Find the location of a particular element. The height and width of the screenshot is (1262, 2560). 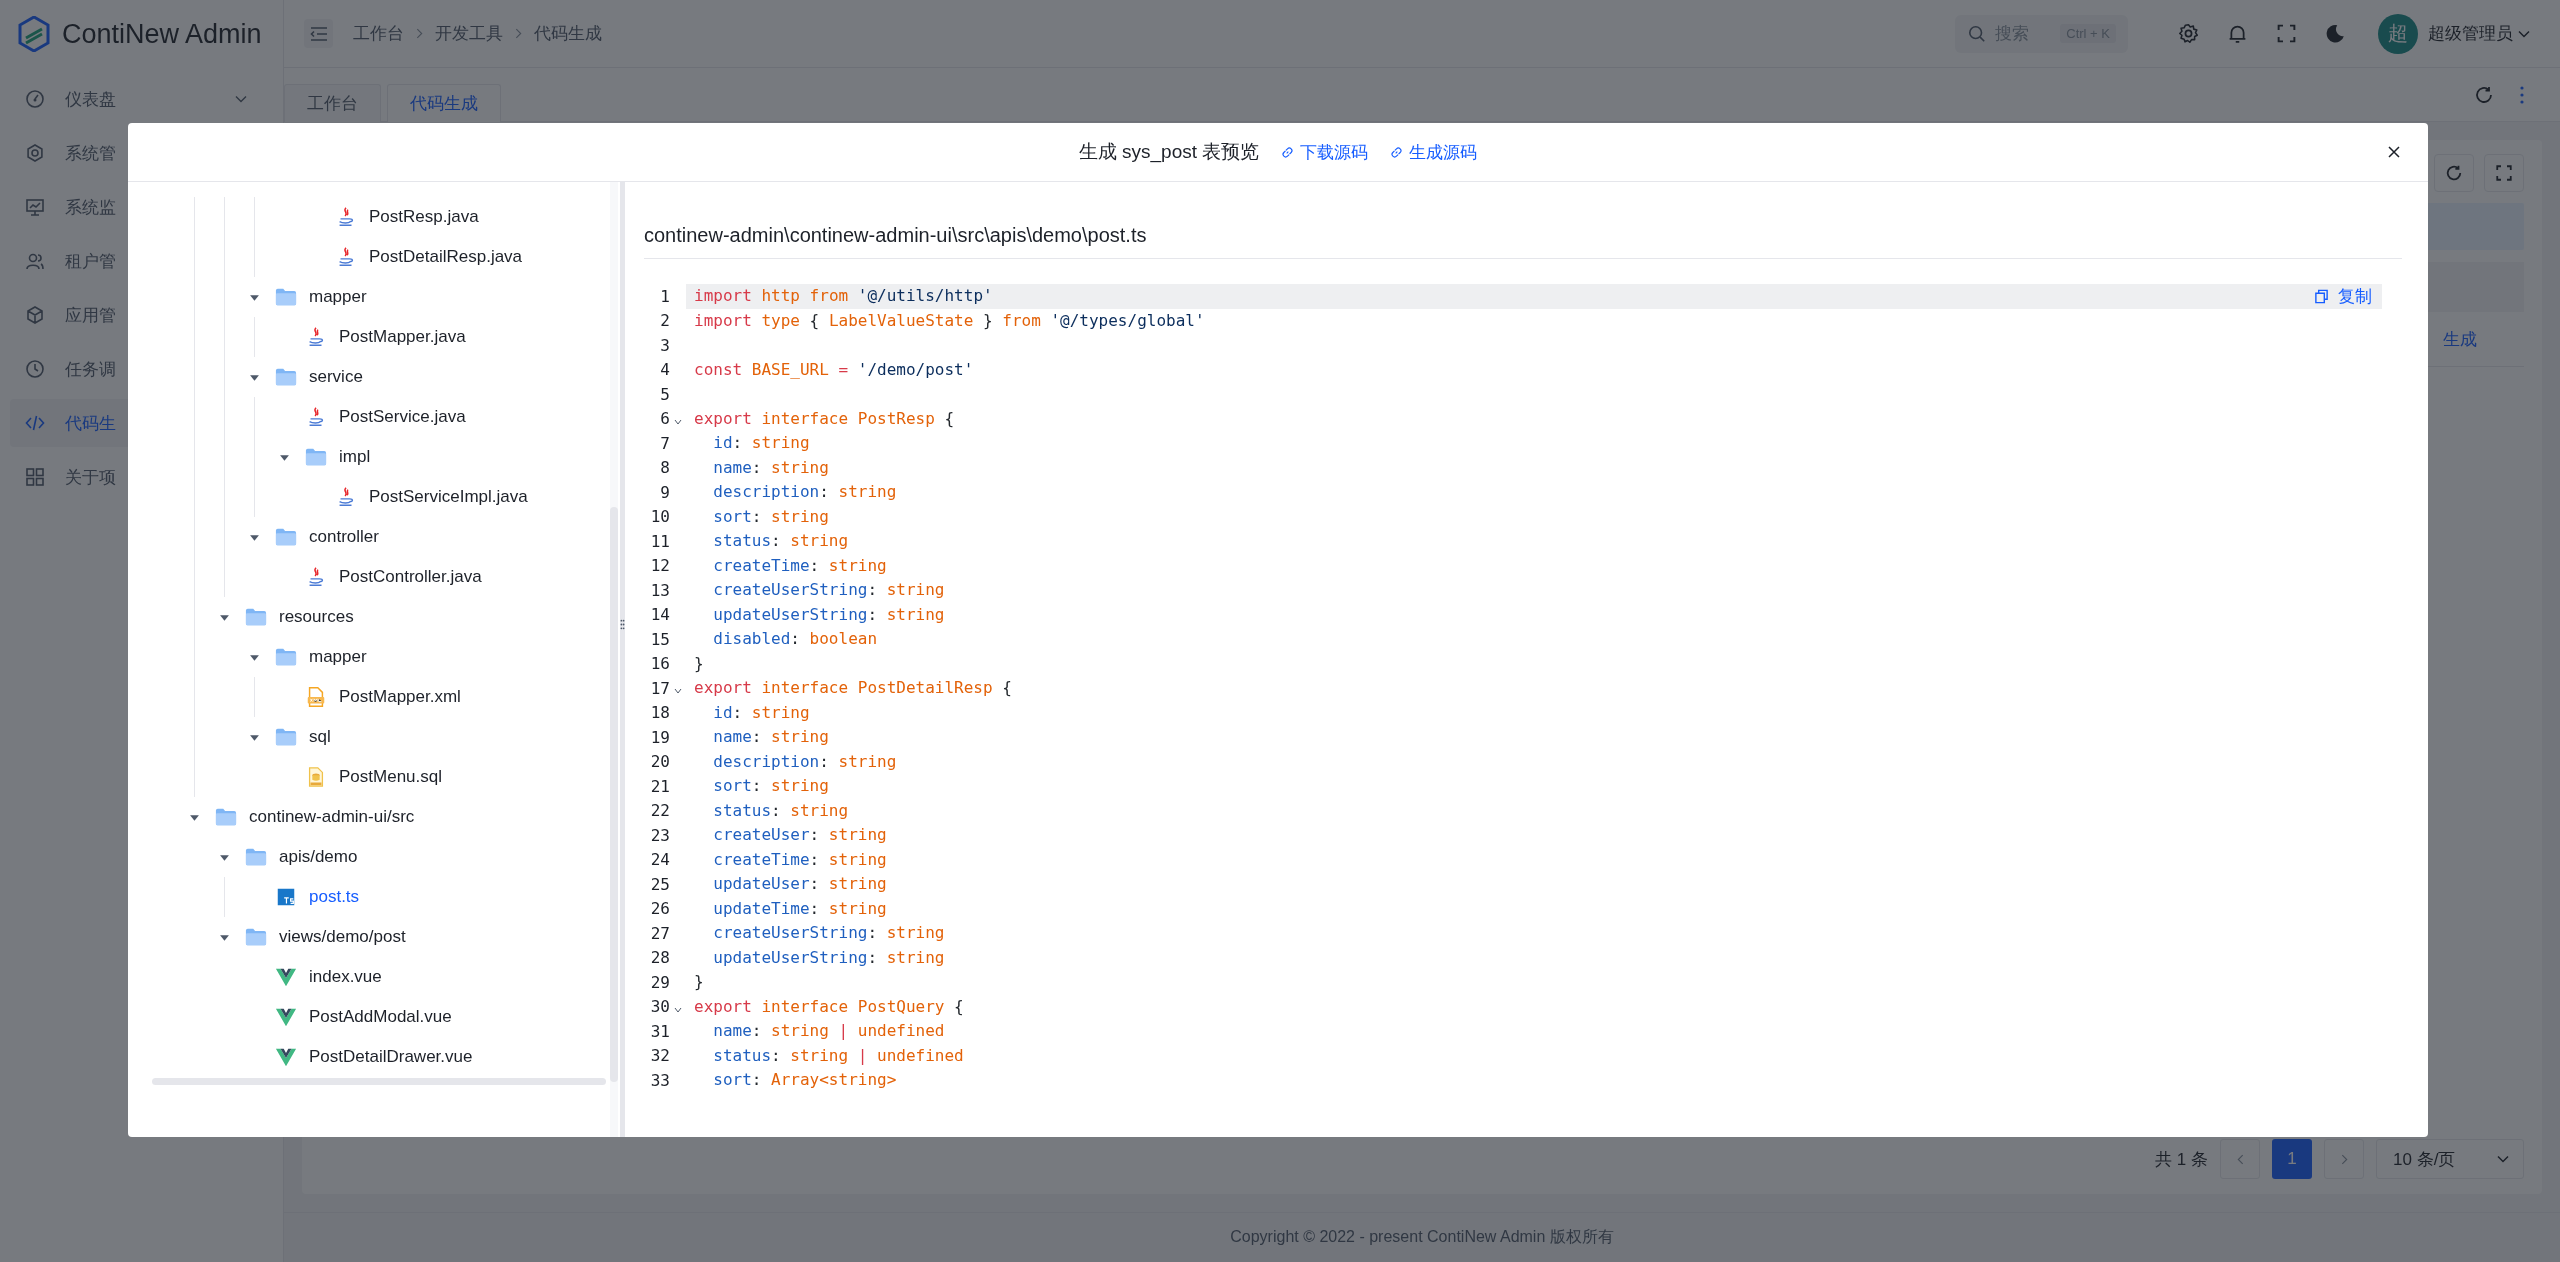

menu-icon is located at coordinates (318, 33).